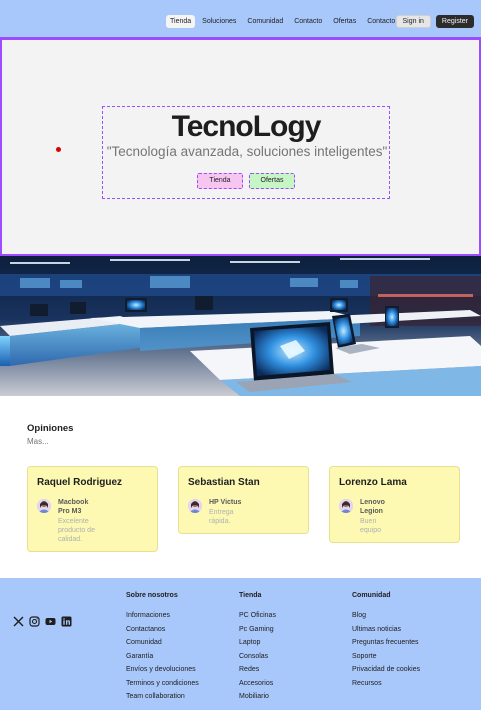 The width and height of the screenshot is (481, 710). What do you see at coordinates (386, 615) in the screenshot?
I see `footer-link: Blog` at bounding box center [386, 615].